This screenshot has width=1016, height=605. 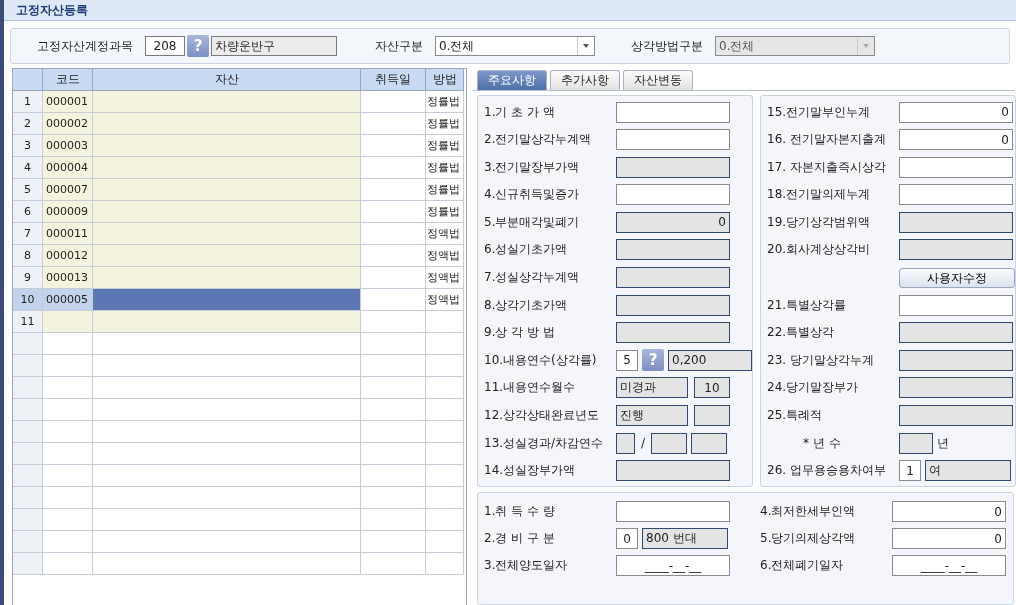 What do you see at coordinates (445, 80) in the screenshot?
I see `column-header: 방법` at bounding box center [445, 80].